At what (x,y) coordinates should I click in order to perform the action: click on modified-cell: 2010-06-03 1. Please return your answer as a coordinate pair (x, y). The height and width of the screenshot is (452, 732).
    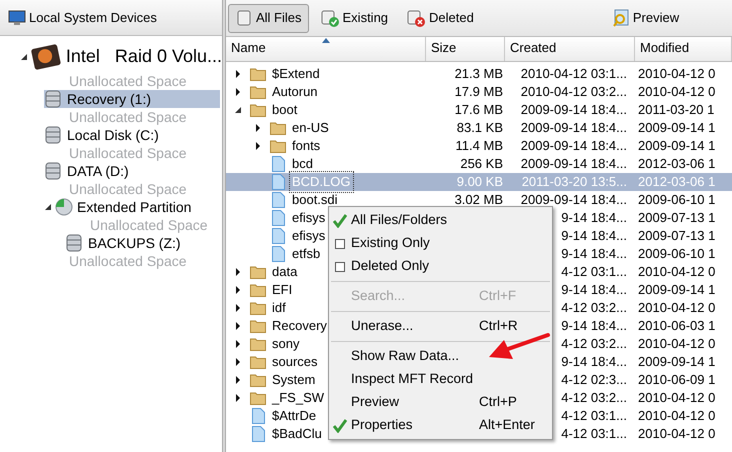
    Looking at the image, I should click on (677, 326).